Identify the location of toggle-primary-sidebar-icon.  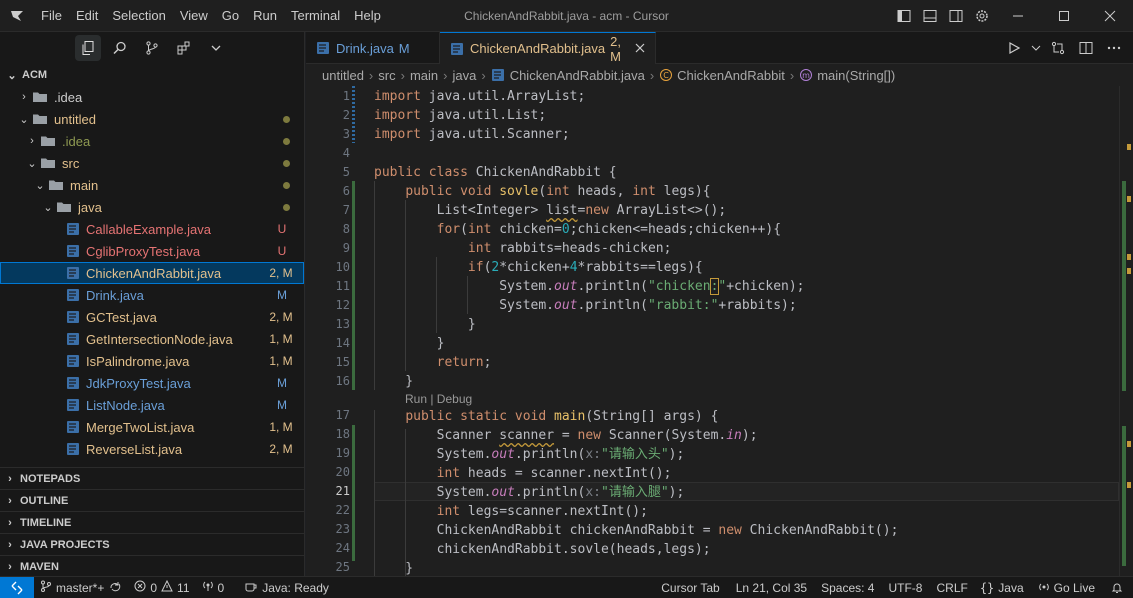
(904, 16).